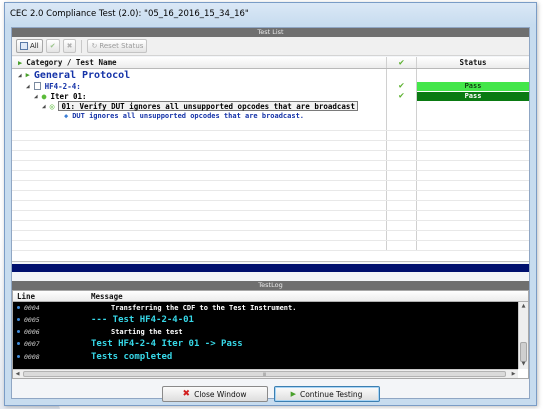  Describe the element at coordinates (167, 343) in the screenshot. I see `log-message: Test HF4-2-4 Iter 01 -> Pass` at that location.